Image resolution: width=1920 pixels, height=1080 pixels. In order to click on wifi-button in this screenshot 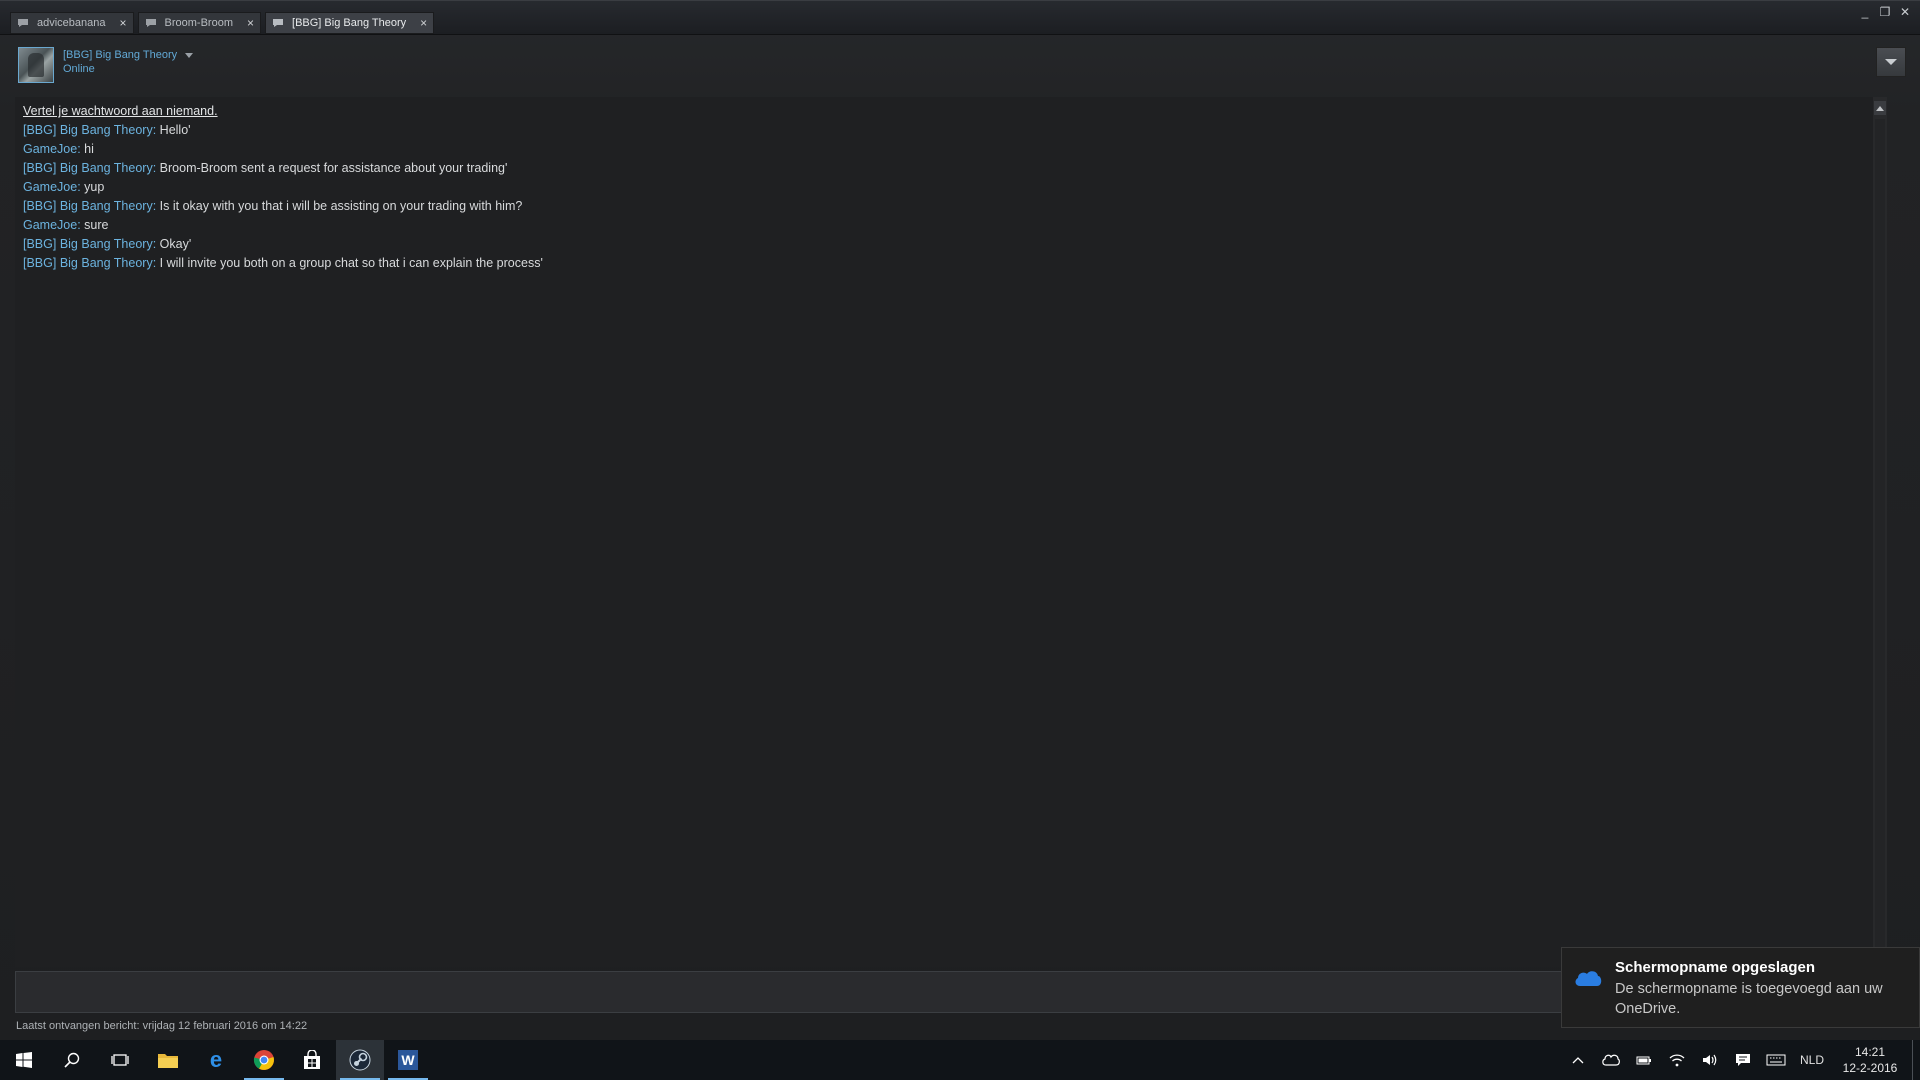, I will do `click(1676, 1060)`.